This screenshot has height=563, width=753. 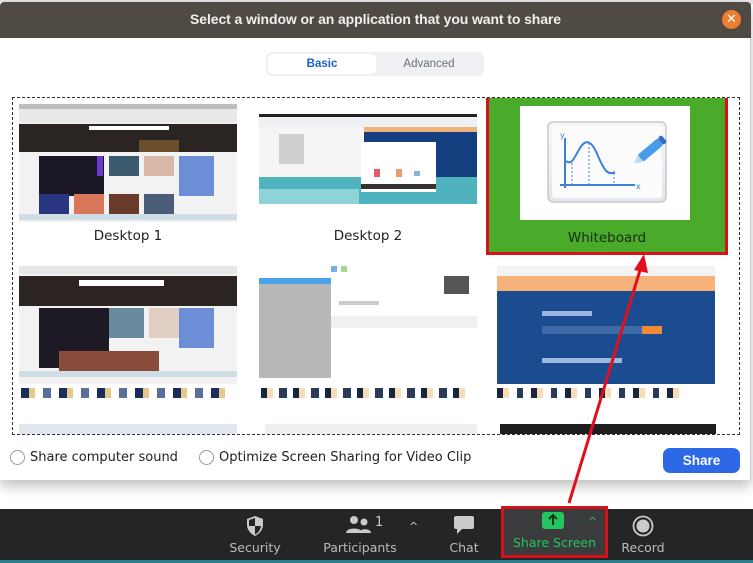 I want to click on participants-count: 1, so click(x=379, y=522).